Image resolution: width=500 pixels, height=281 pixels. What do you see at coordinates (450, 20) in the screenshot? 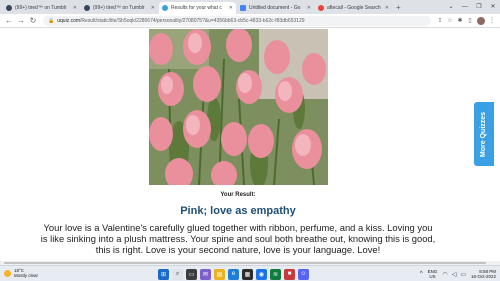
I see `bookmark-star-icon: ☆` at bounding box center [450, 20].